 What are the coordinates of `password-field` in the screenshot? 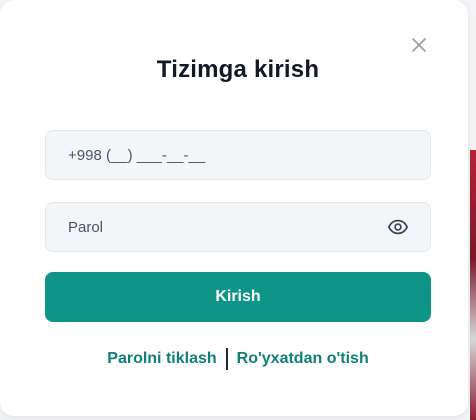 It's located at (238, 227).